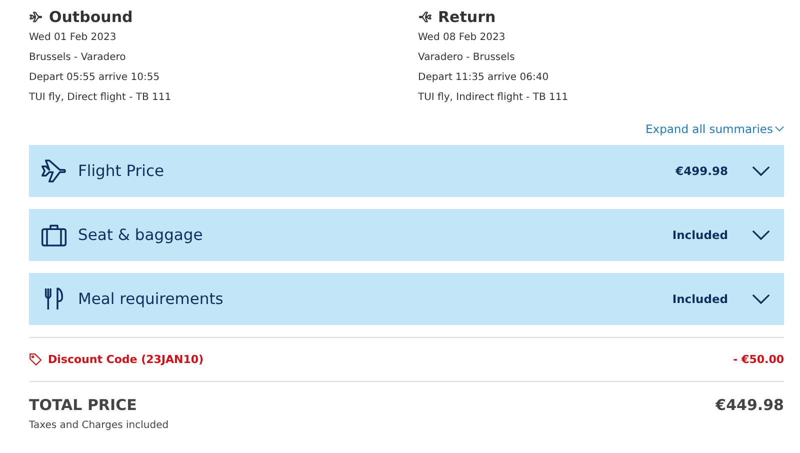 Image resolution: width=800 pixels, height=453 pixels. What do you see at coordinates (126, 359) in the screenshot?
I see `discount-label: Discount Code (23JAN10)` at bounding box center [126, 359].